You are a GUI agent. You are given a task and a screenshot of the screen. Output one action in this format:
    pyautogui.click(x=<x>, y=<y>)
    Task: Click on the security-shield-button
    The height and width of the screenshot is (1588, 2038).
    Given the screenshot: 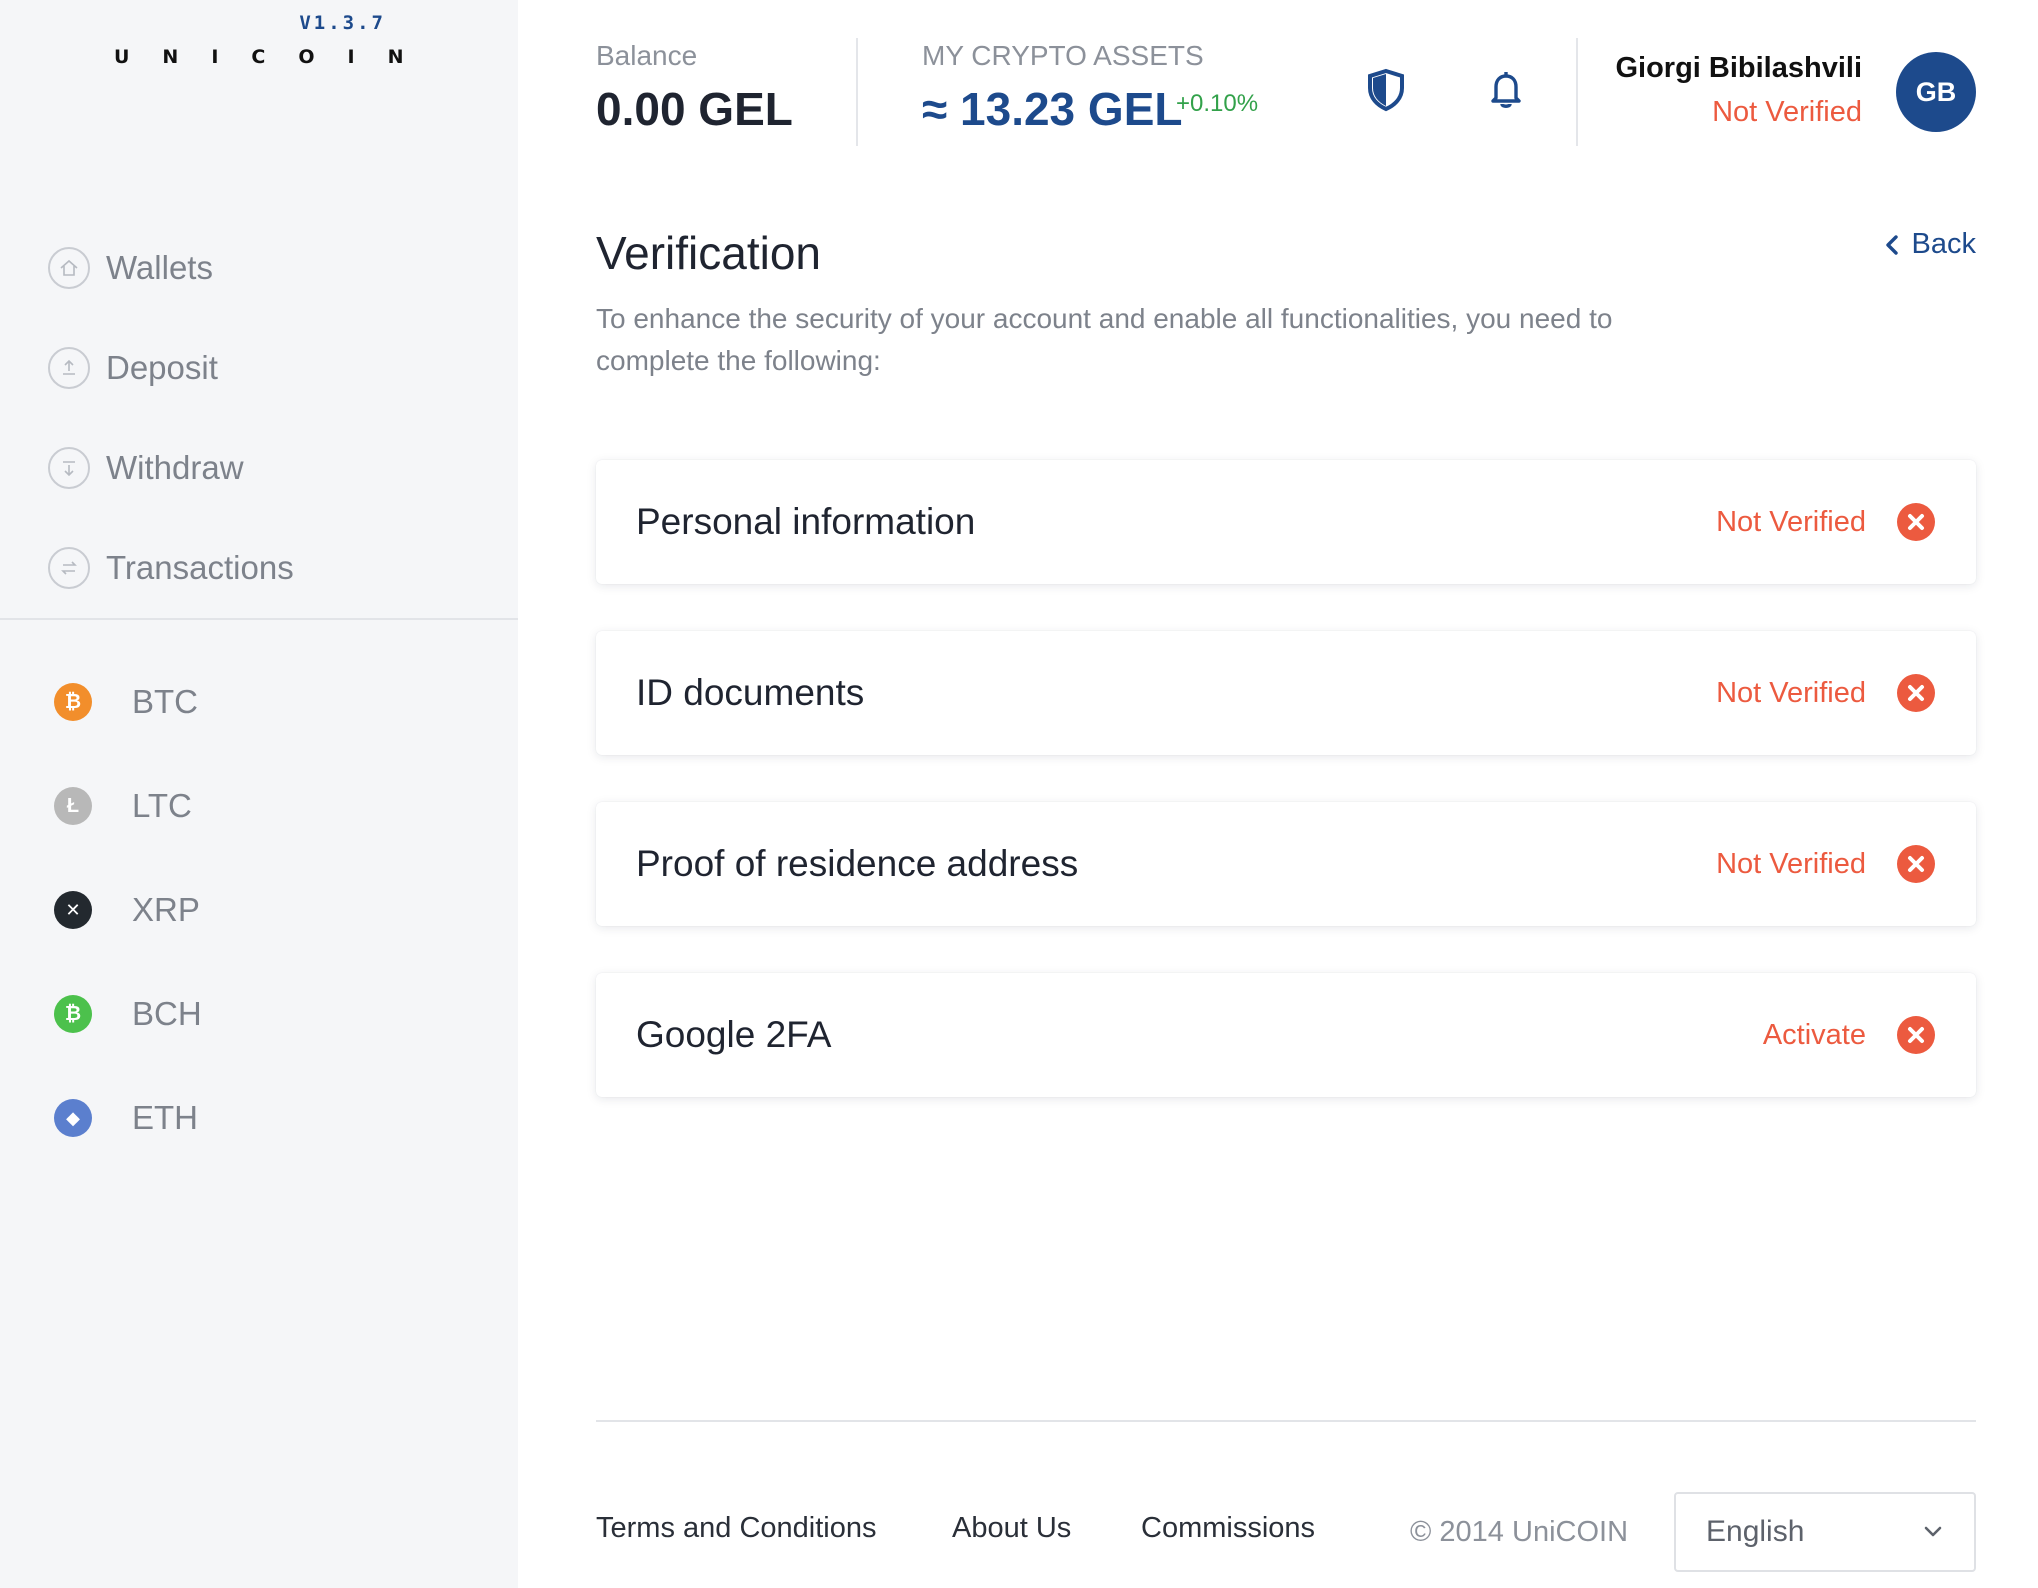 What is the action you would take?
    pyautogui.click(x=1386, y=90)
    